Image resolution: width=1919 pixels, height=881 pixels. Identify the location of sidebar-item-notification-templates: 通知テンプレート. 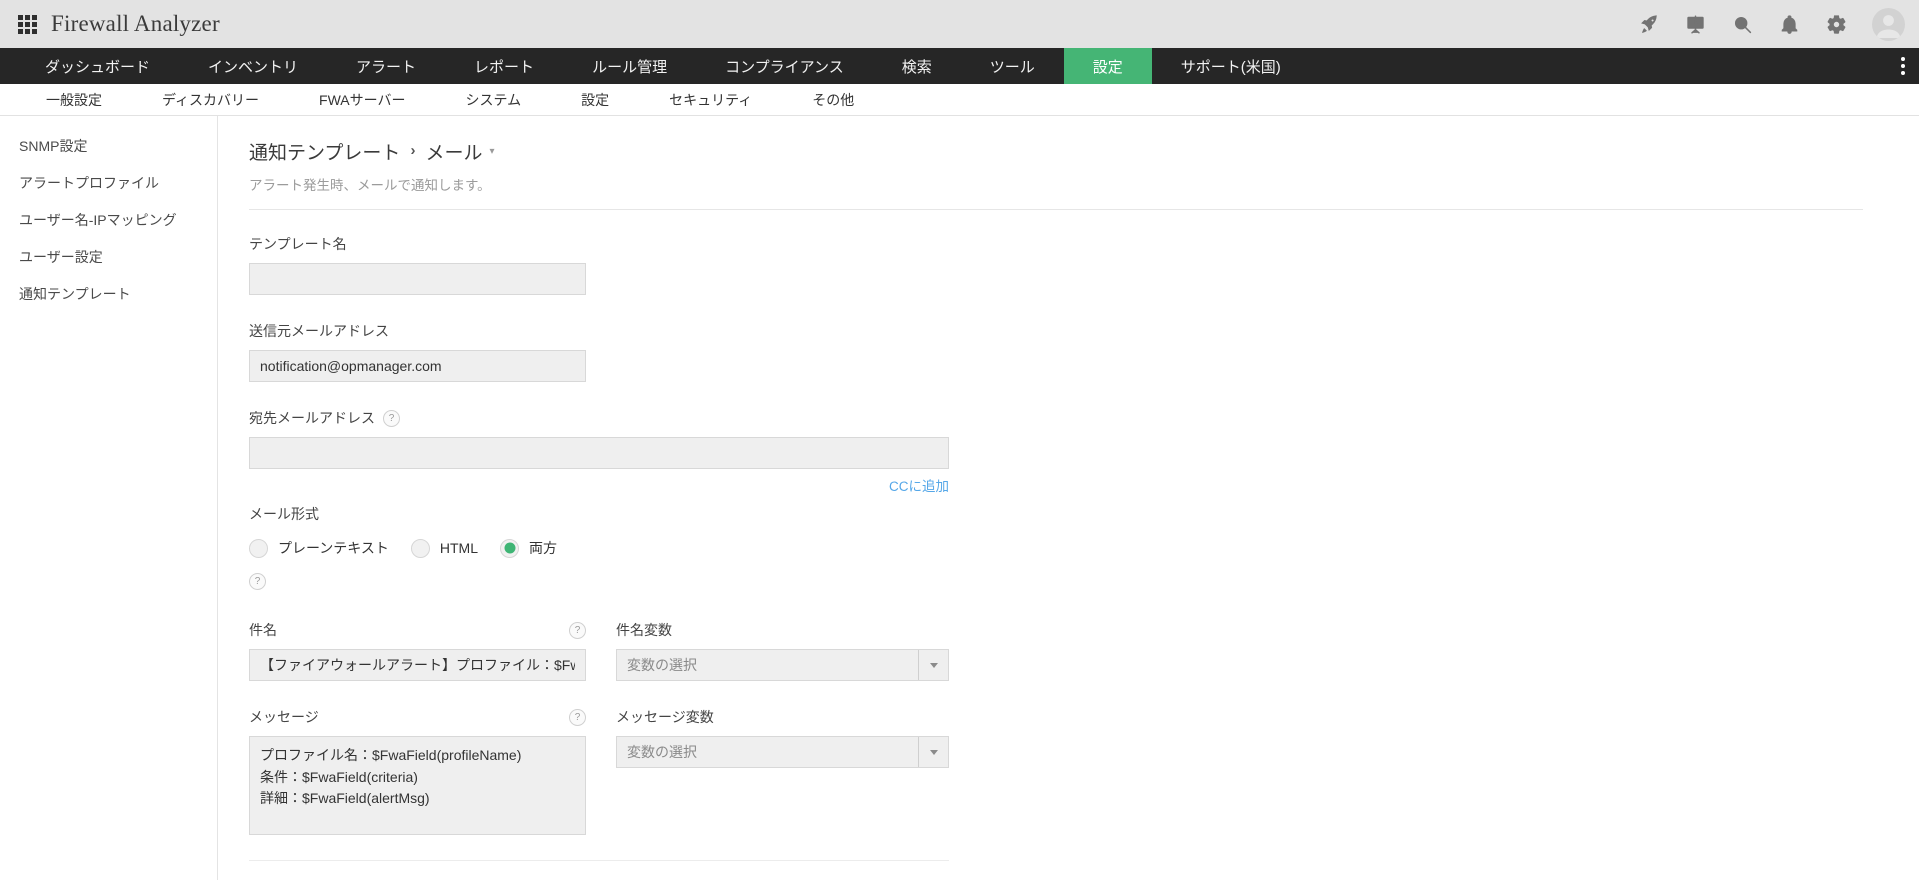
(108, 294).